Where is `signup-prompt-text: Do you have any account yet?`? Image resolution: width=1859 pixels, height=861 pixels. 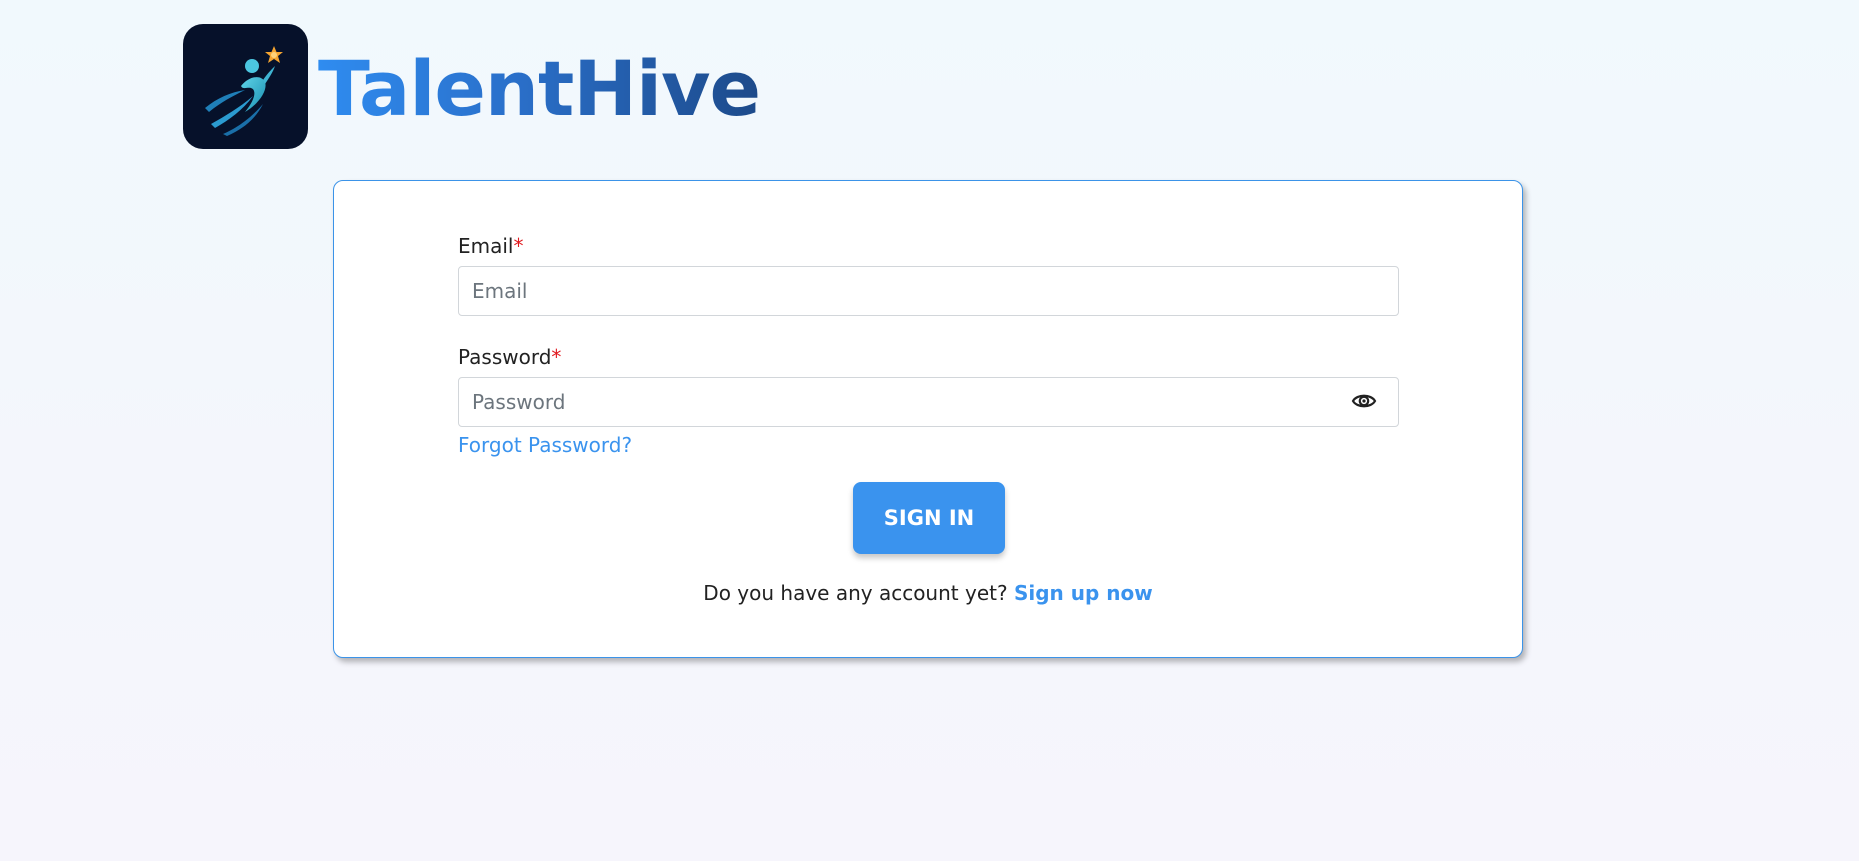
signup-prompt-text: Do you have any account yet? is located at coordinates (855, 593).